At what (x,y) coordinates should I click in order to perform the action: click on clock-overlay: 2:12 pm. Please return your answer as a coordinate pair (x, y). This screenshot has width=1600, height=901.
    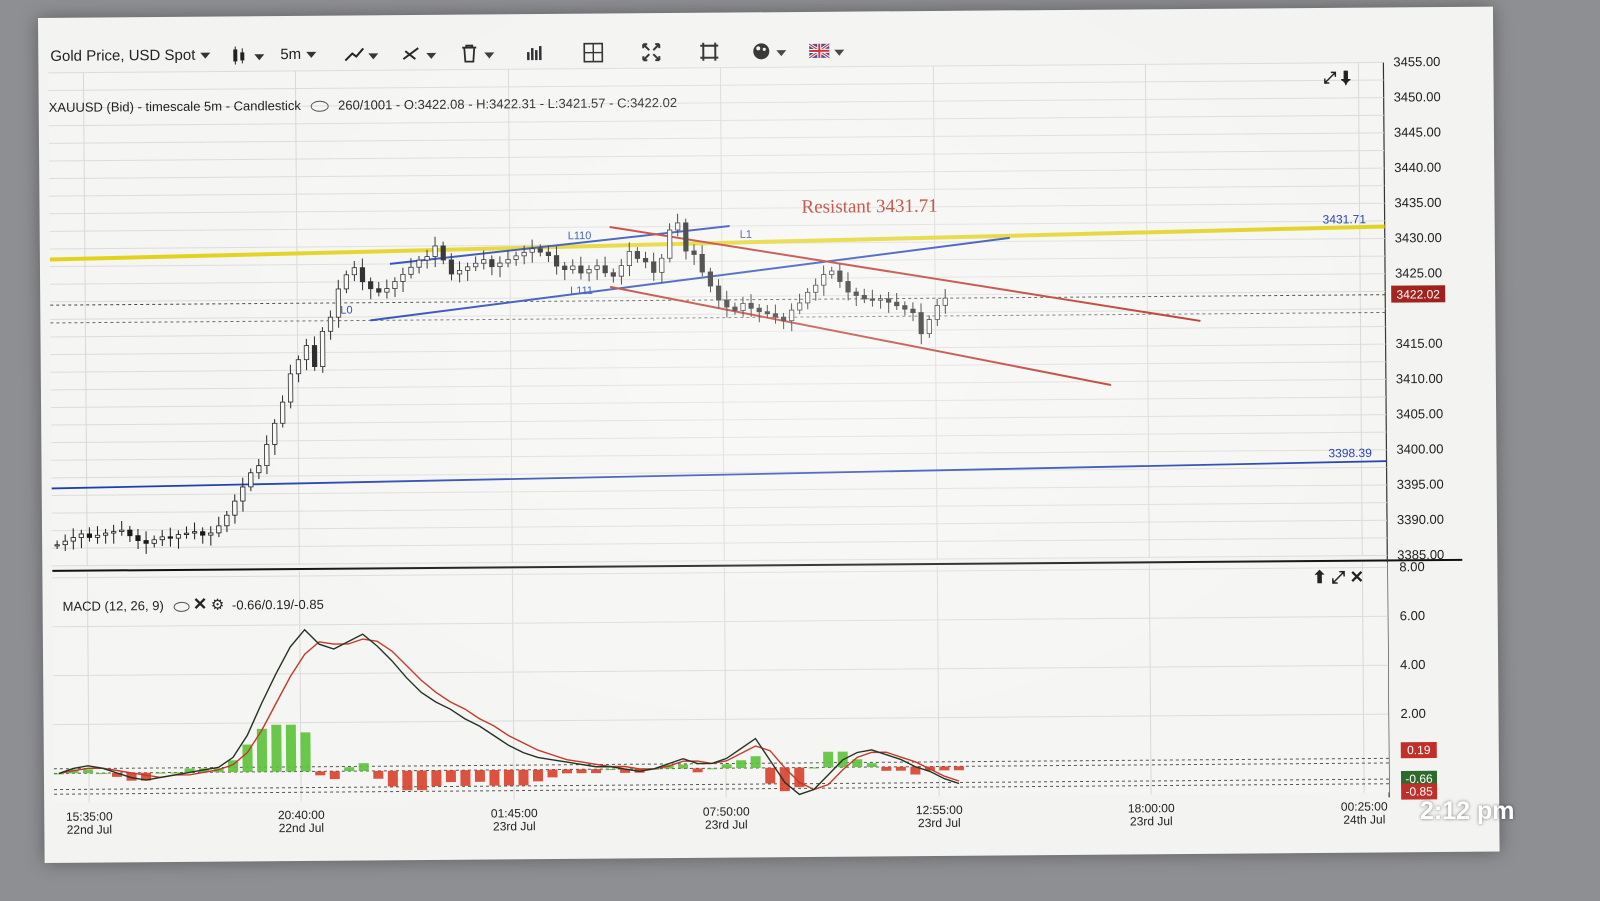
    Looking at the image, I should click on (1467, 811).